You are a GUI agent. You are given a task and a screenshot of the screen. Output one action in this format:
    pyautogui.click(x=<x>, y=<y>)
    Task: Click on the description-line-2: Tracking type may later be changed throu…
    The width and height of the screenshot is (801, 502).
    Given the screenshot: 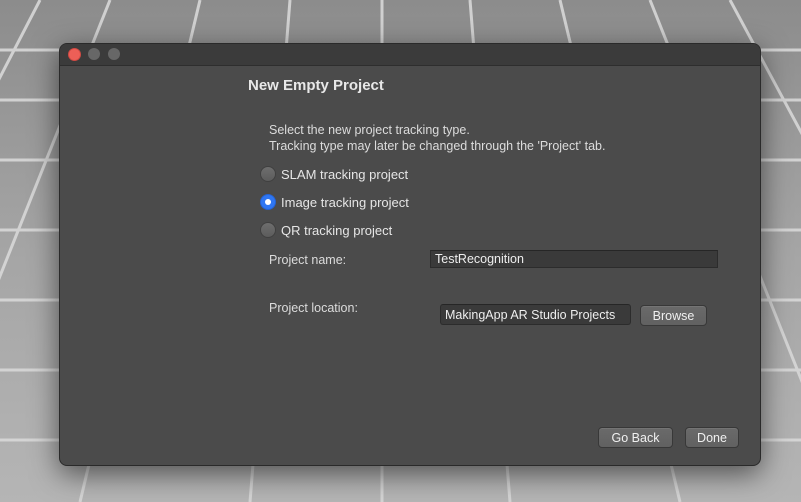 What is the action you would take?
    pyautogui.click(x=437, y=146)
    